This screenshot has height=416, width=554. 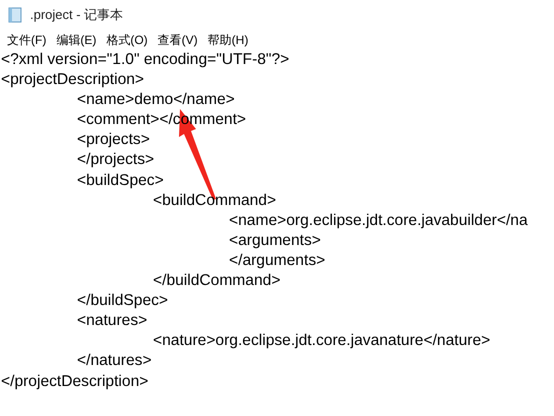 I want to click on code-line: <arguments>, so click(x=274, y=240).